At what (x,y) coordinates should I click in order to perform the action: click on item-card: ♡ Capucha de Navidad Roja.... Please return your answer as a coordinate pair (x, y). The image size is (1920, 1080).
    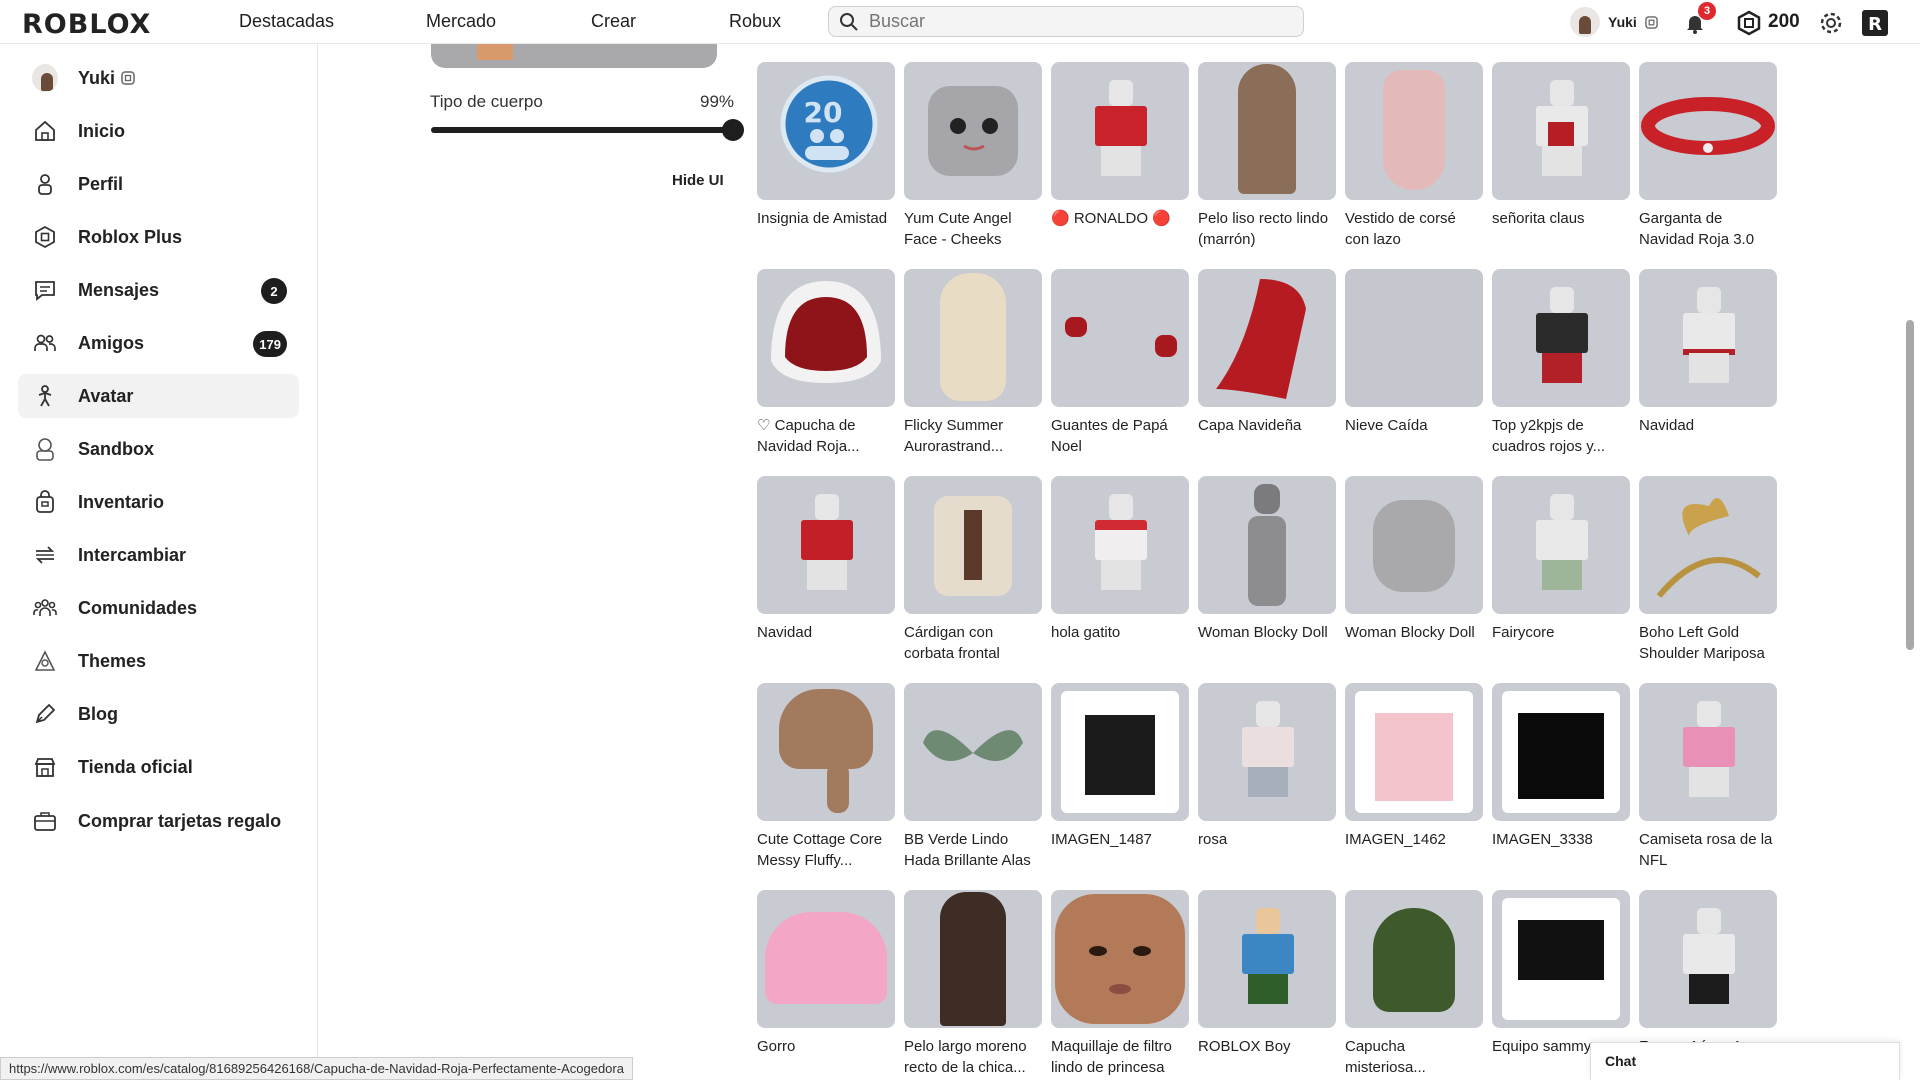
    Looking at the image, I should click on (826, 363).